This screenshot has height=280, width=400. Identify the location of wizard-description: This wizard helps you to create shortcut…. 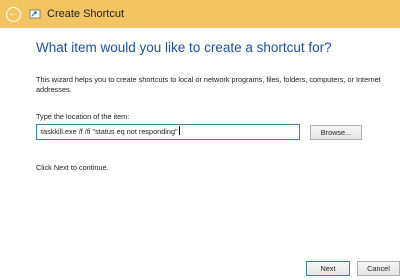
(208, 84).